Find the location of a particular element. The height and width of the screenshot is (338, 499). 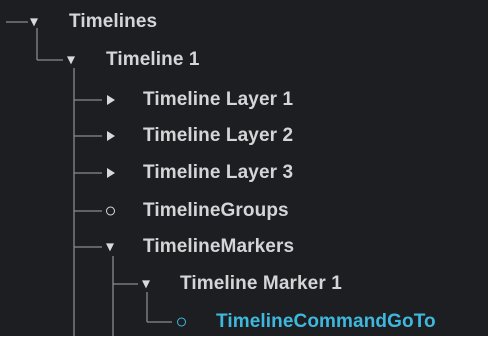

tree-node-label: Timeline Layer 3 is located at coordinates (218, 172).